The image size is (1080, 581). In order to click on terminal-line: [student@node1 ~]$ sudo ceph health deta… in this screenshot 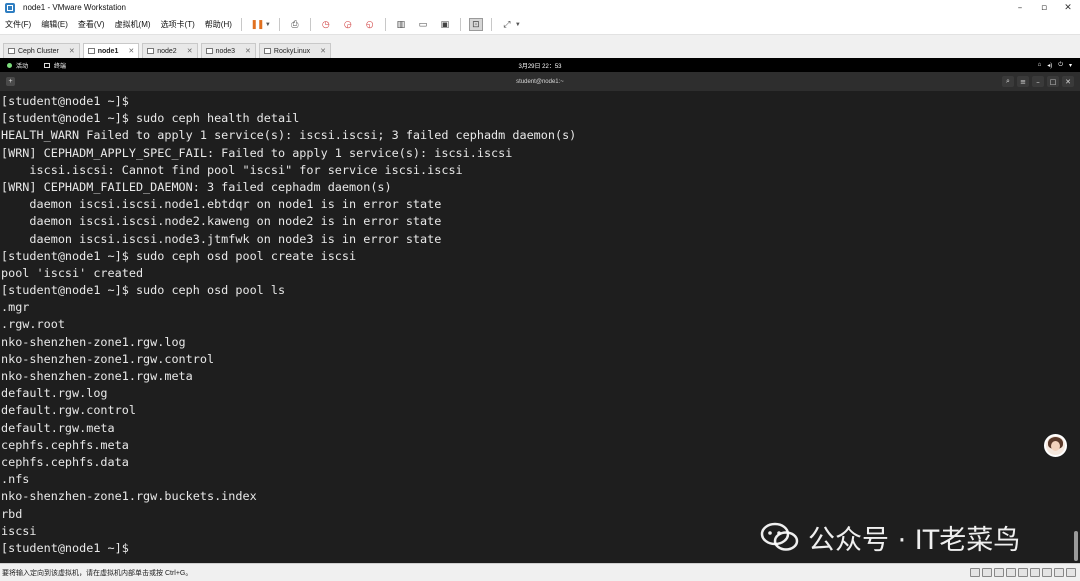, I will do `click(150, 118)`.